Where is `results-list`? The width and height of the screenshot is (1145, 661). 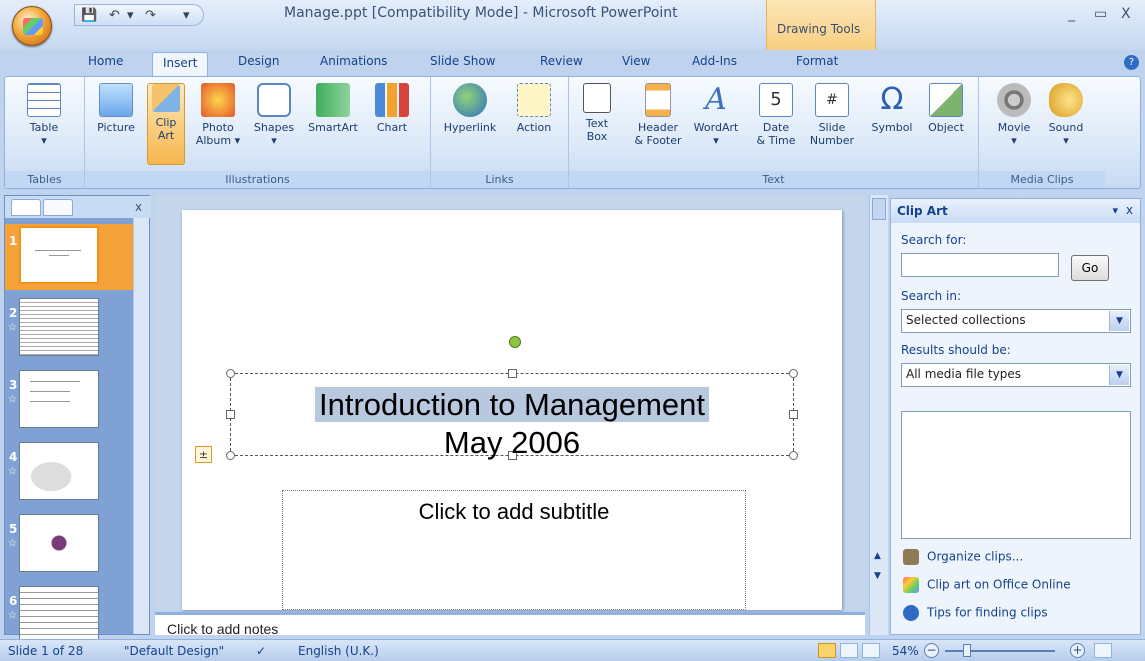
results-list is located at coordinates (1016, 475).